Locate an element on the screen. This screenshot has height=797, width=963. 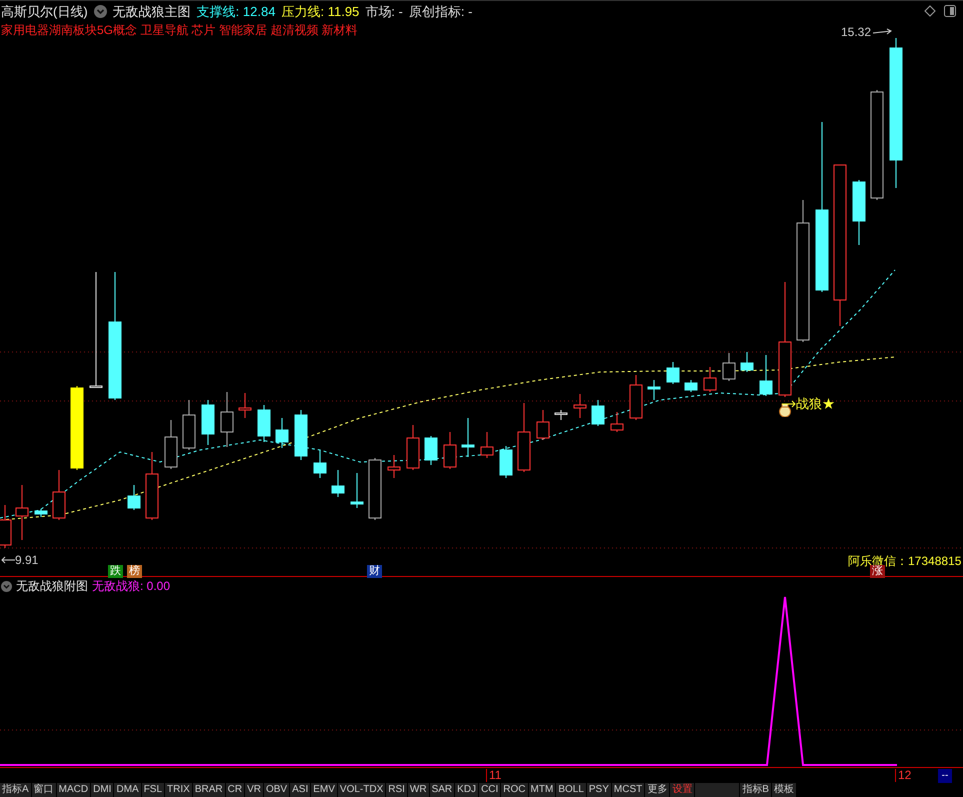
indicator-tab: BOLL is located at coordinates (571, 790).